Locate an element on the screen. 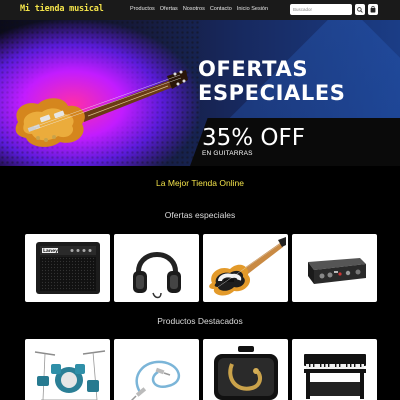 The image size is (400, 400). search-button is located at coordinates (360, 9).